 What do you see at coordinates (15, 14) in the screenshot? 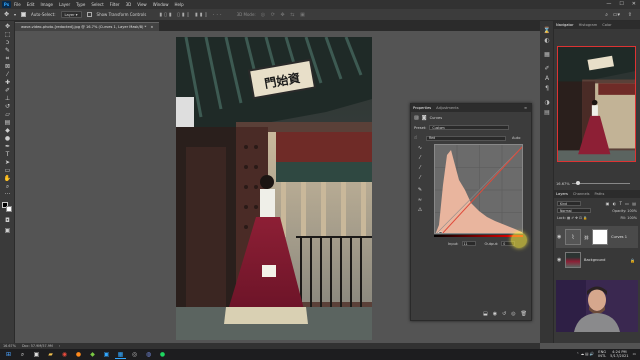
I see `chevron-down-icon: ▾` at bounding box center [15, 14].